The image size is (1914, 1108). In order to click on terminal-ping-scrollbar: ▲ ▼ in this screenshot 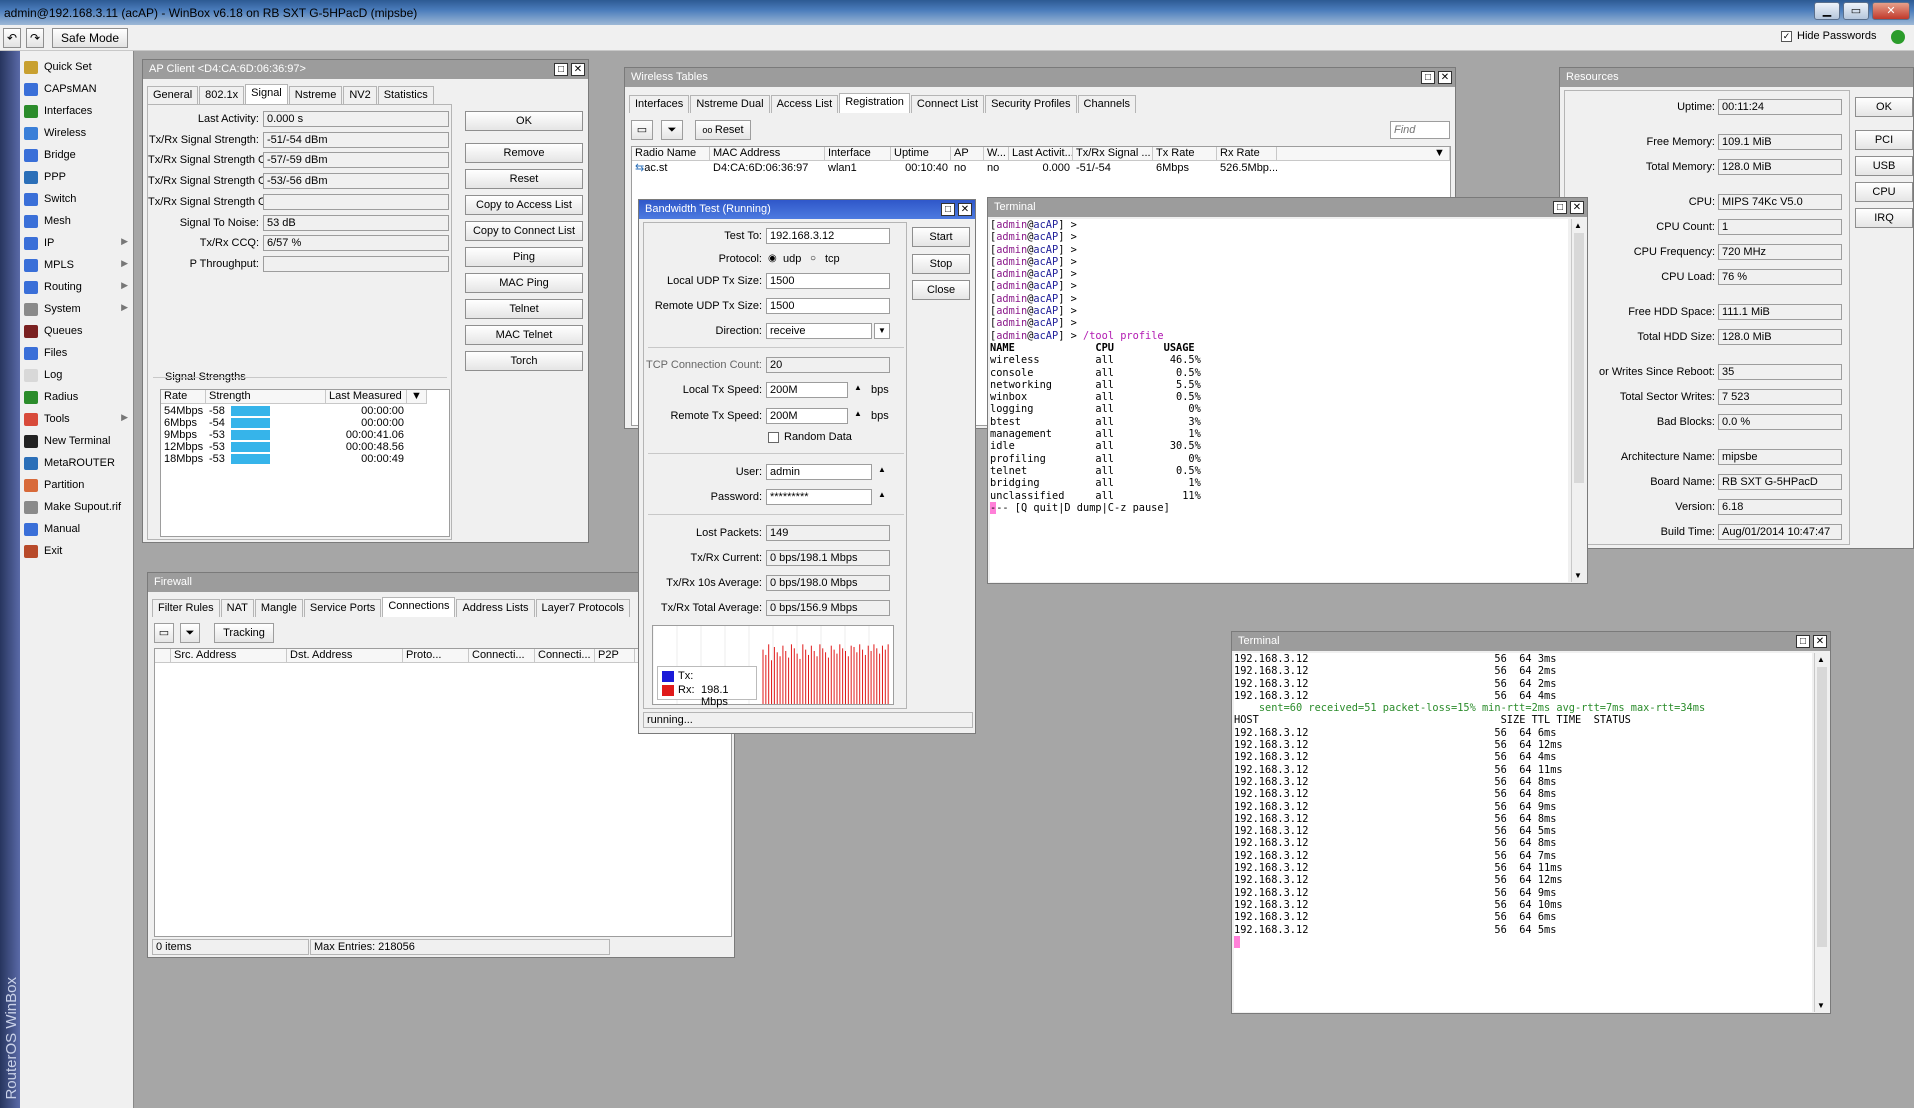, I will do `click(1821, 832)`.